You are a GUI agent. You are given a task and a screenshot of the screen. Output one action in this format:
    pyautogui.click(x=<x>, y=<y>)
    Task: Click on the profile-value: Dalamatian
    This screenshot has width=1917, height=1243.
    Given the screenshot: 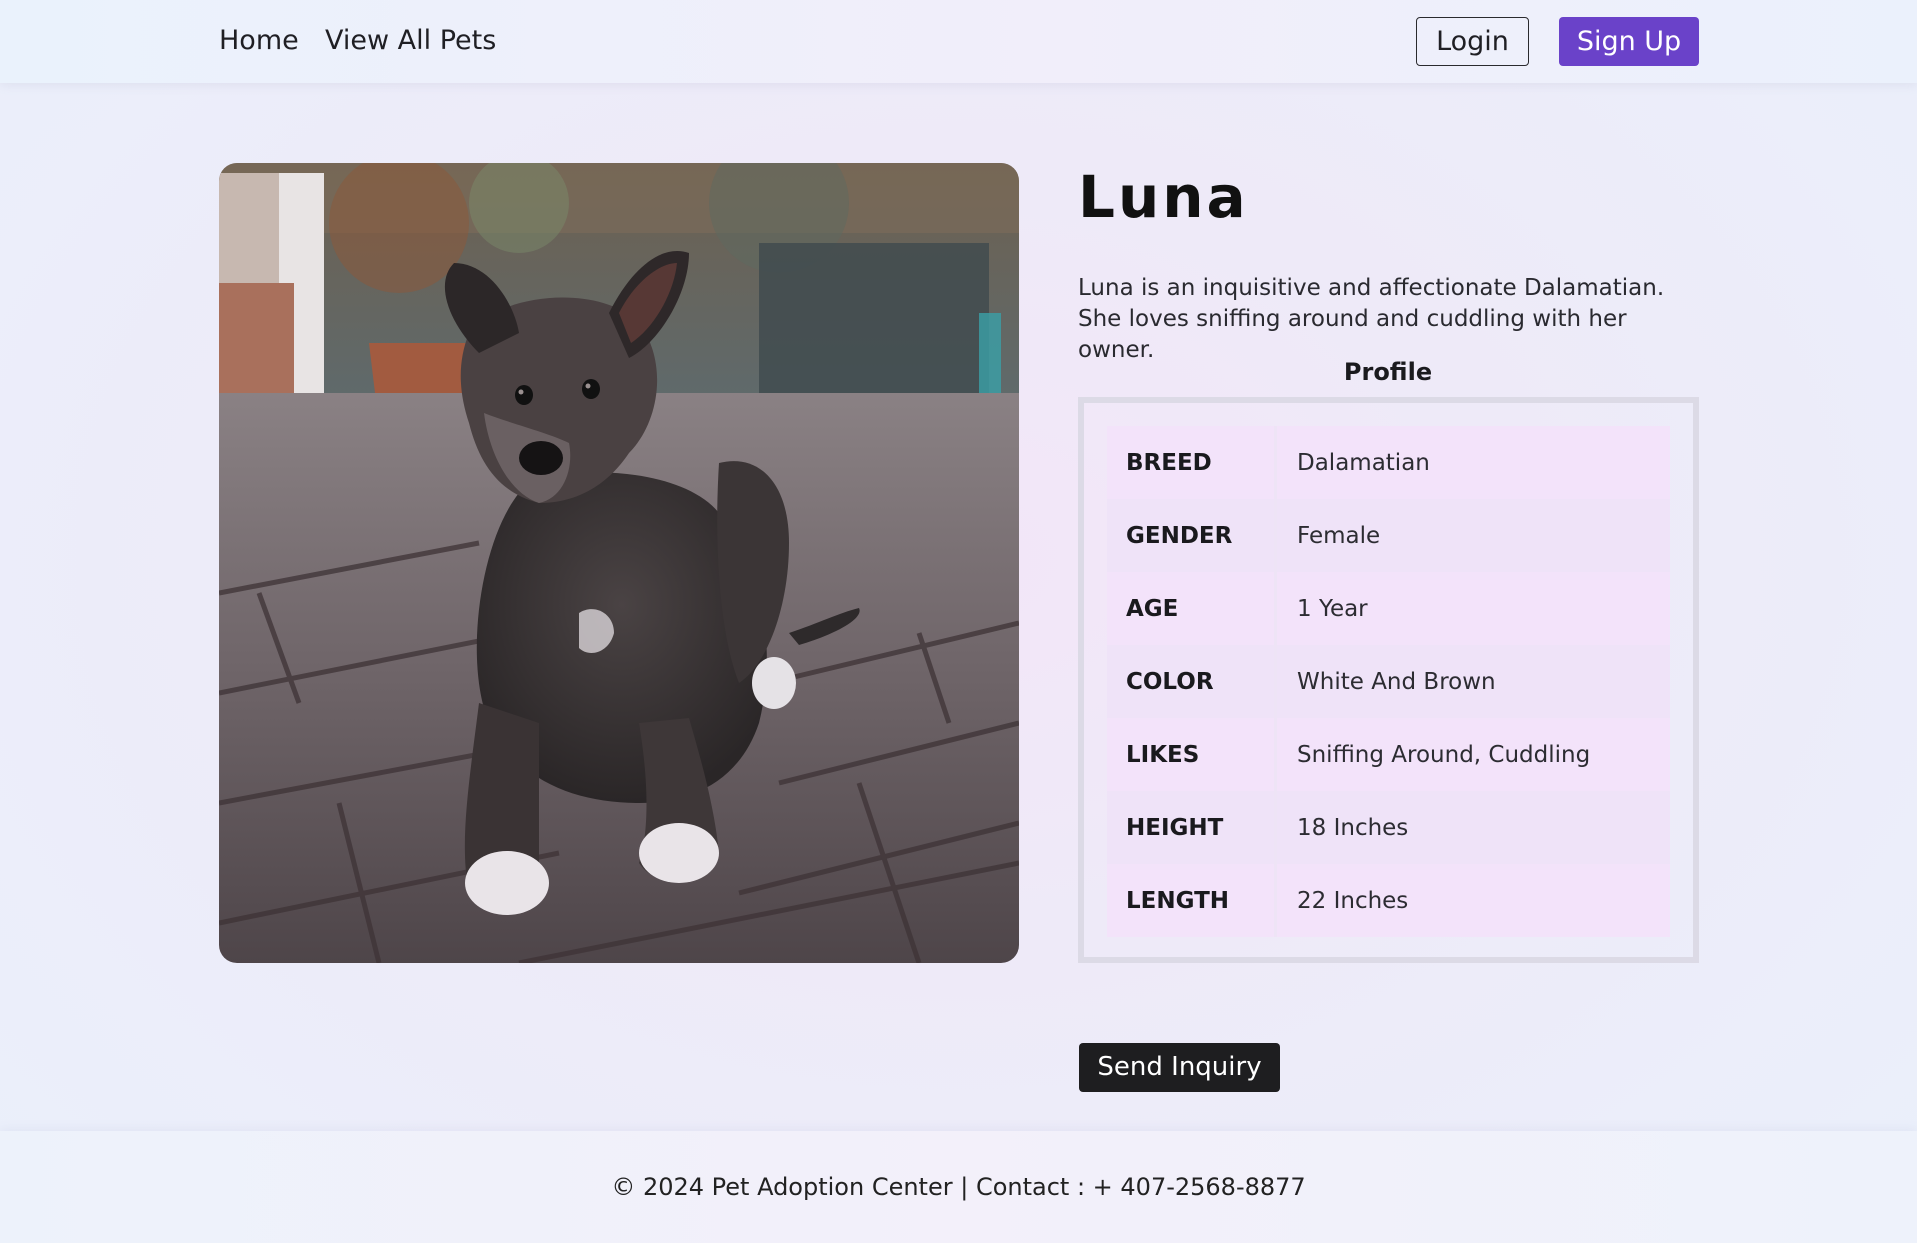 What is the action you would take?
    pyautogui.click(x=1473, y=462)
    